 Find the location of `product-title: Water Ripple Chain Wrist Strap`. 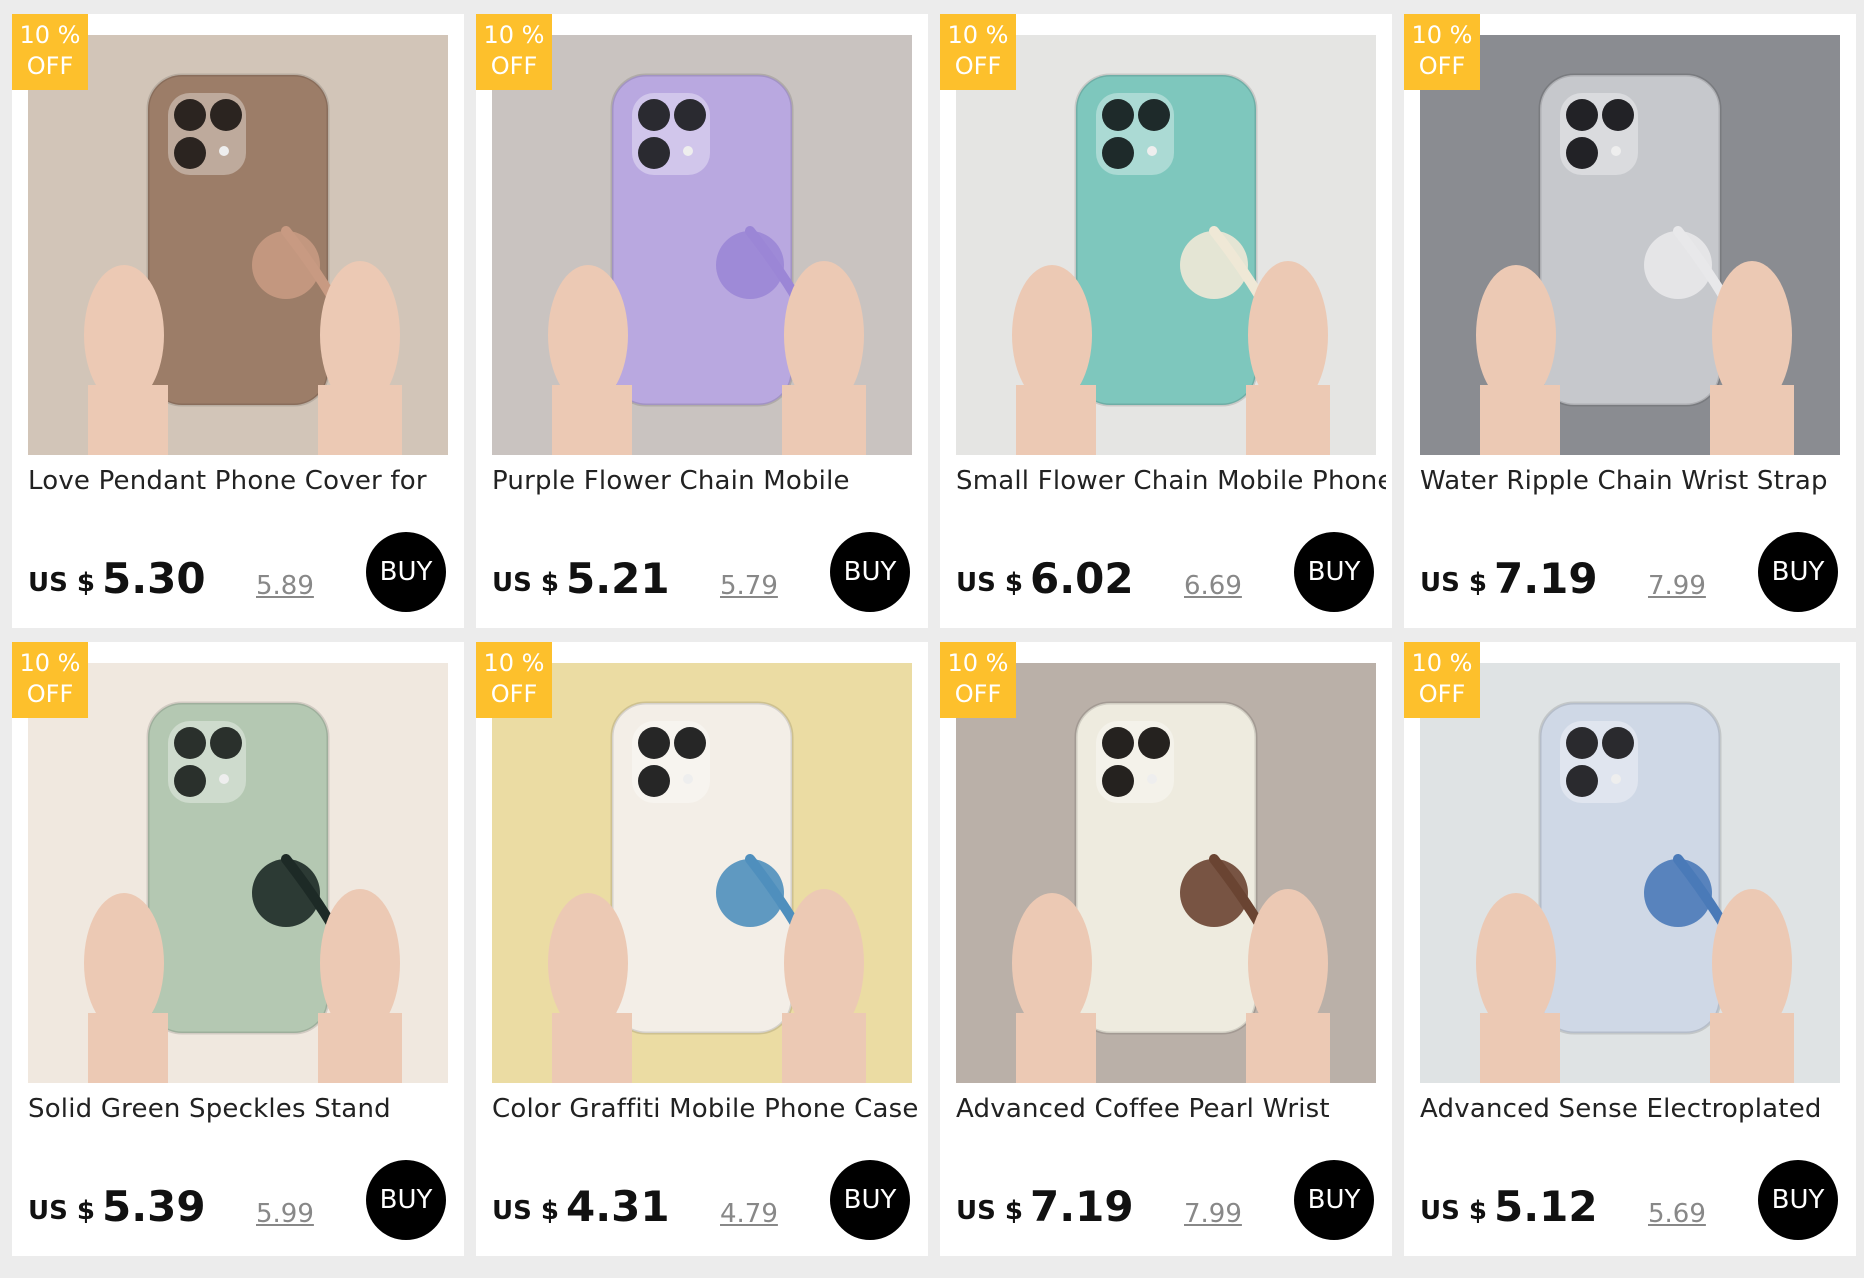

product-title: Water Ripple Chain Wrist Strap is located at coordinates (1635, 481).